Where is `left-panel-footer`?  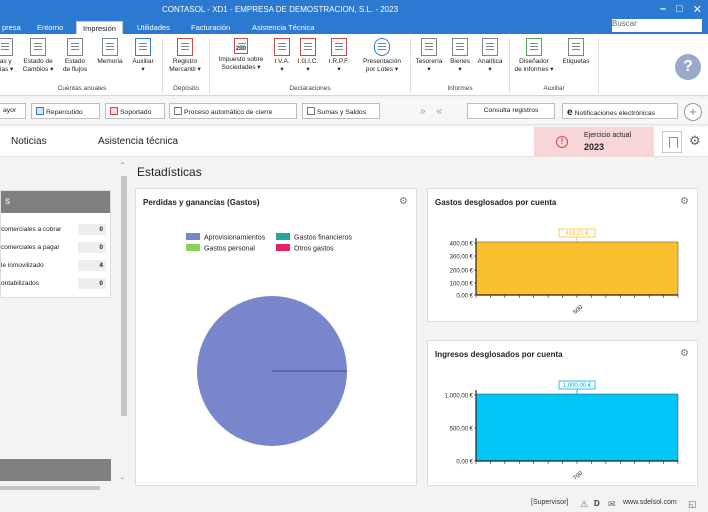
left-panel-footer is located at coordinates (55, 470).